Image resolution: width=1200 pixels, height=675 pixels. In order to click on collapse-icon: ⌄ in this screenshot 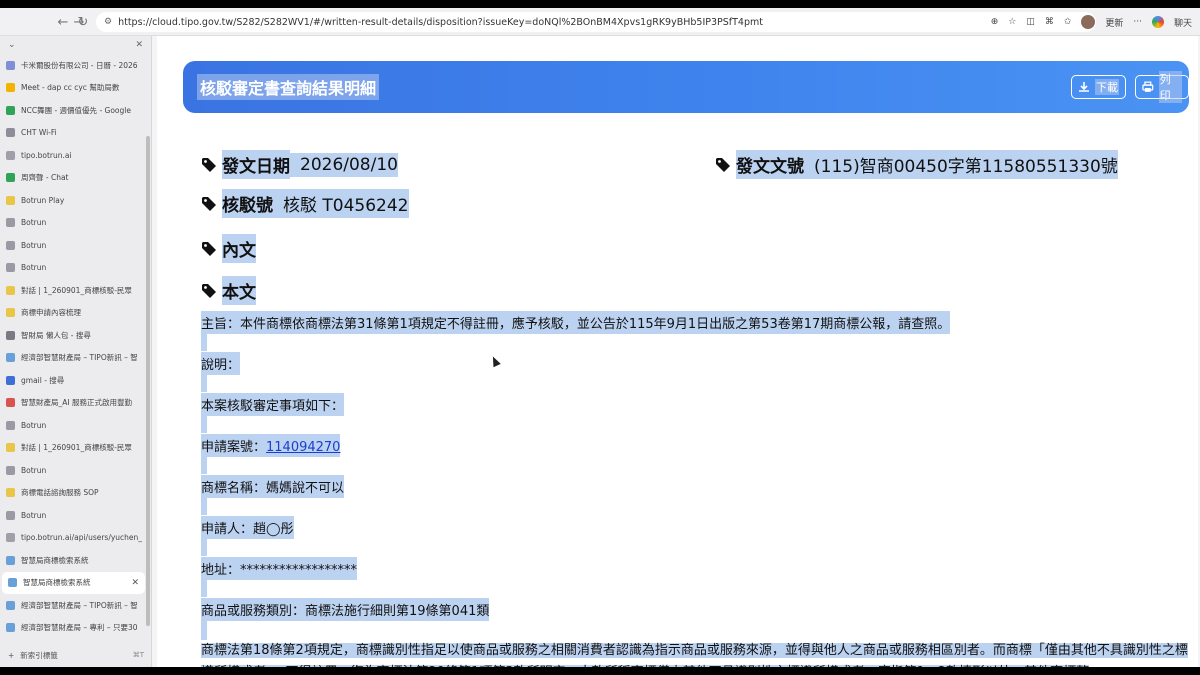, I will do `click(12, 45)`.